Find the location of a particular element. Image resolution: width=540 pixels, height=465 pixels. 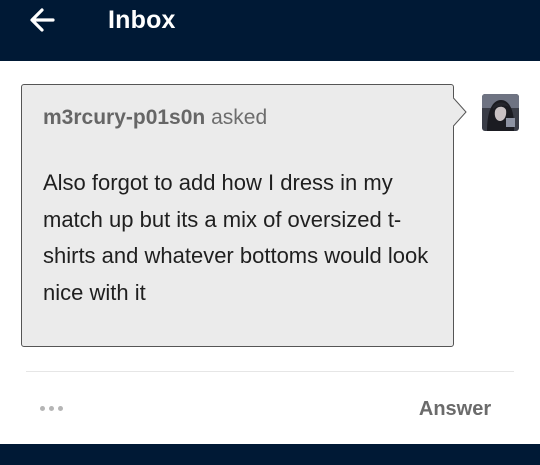

page-title: Inbox is located at coordinates (142, 20).